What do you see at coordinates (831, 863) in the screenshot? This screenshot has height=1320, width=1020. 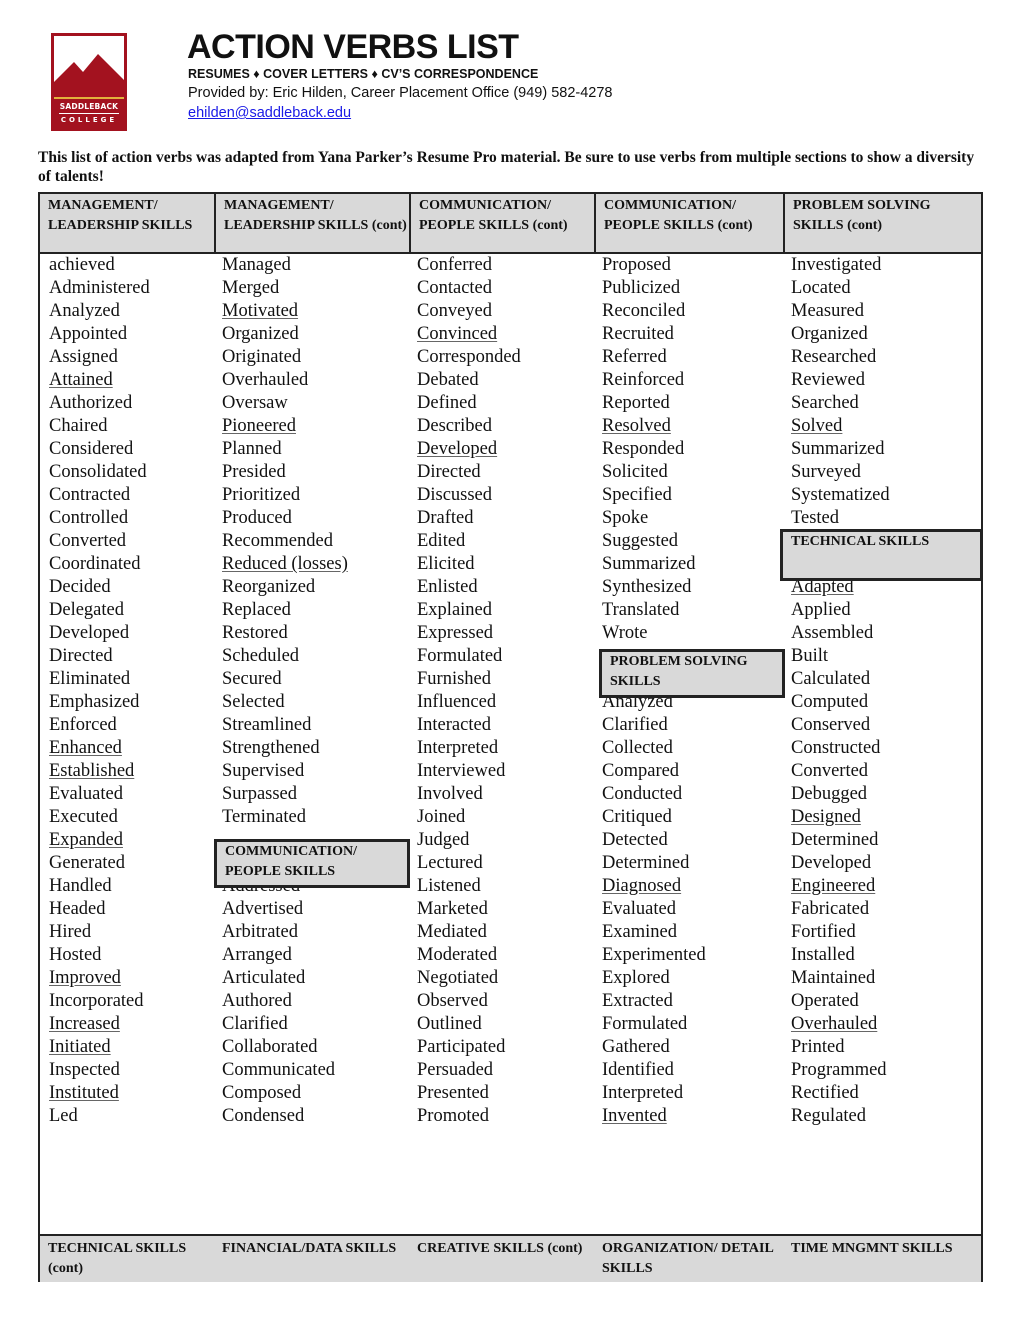 I see `verb-text: Developed` at bounding box center [831, 863].